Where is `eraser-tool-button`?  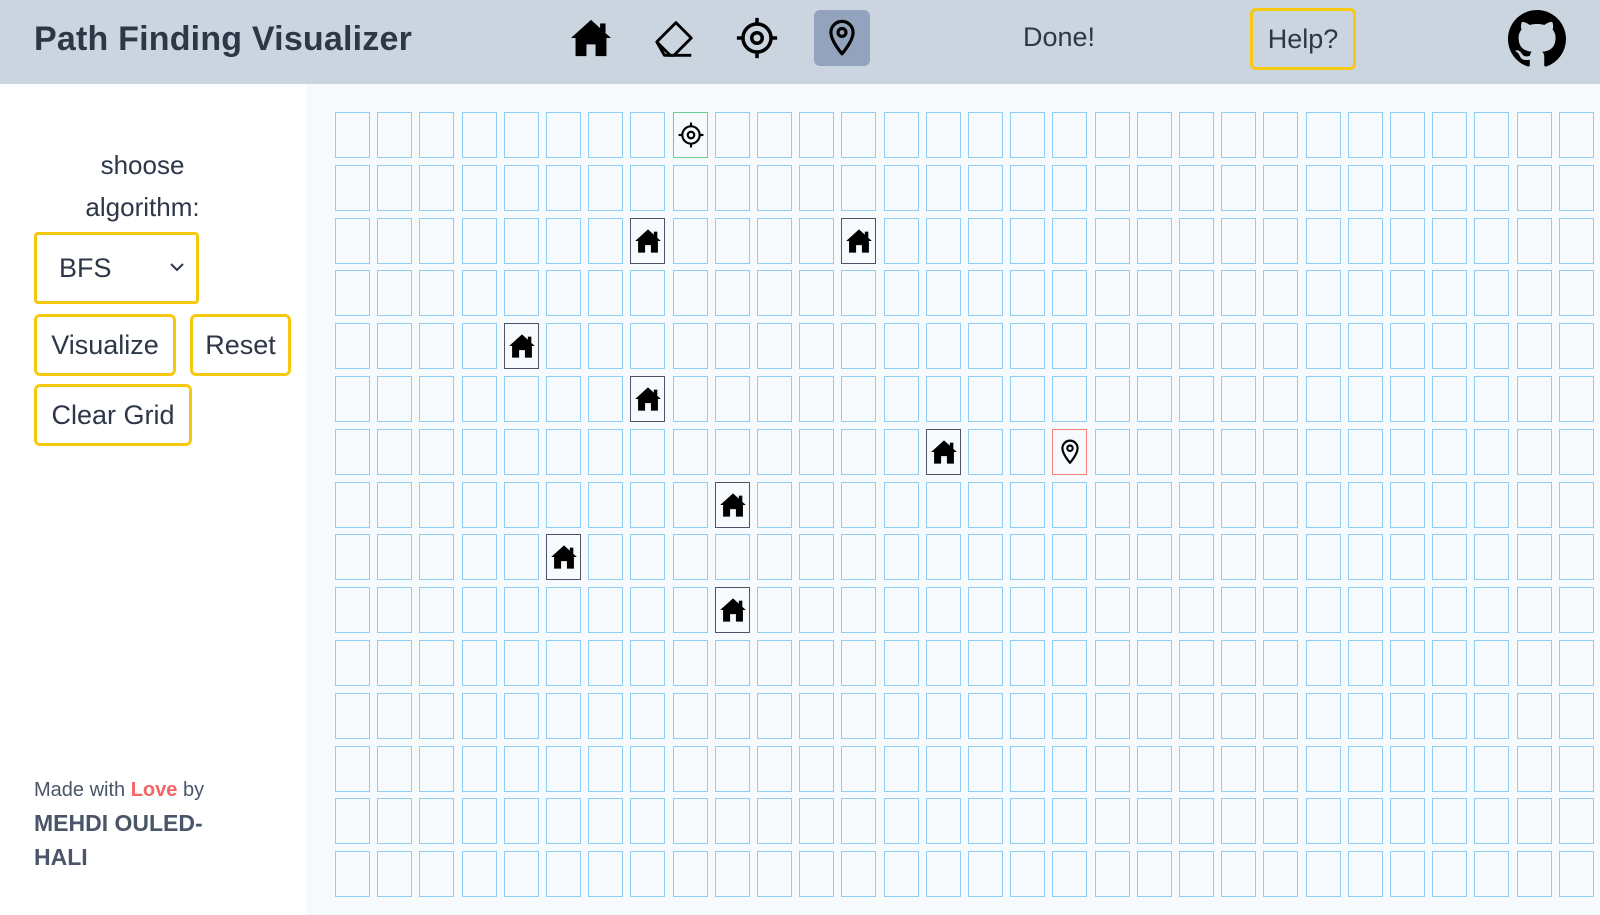
eraser-tool-button is located at coordinates (674, 38).